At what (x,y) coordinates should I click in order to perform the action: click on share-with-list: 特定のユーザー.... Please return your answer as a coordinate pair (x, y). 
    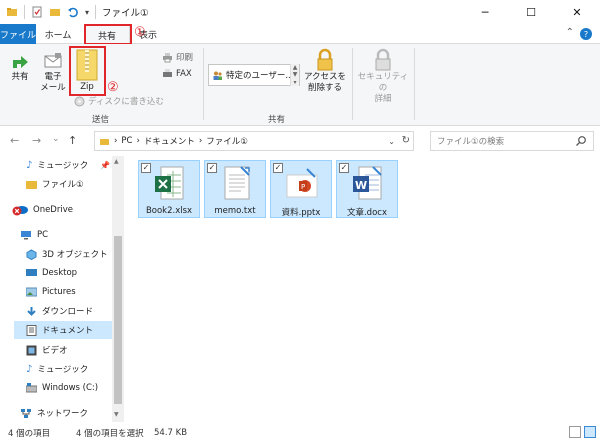
    Looking at the image, I should click on (254, 75).